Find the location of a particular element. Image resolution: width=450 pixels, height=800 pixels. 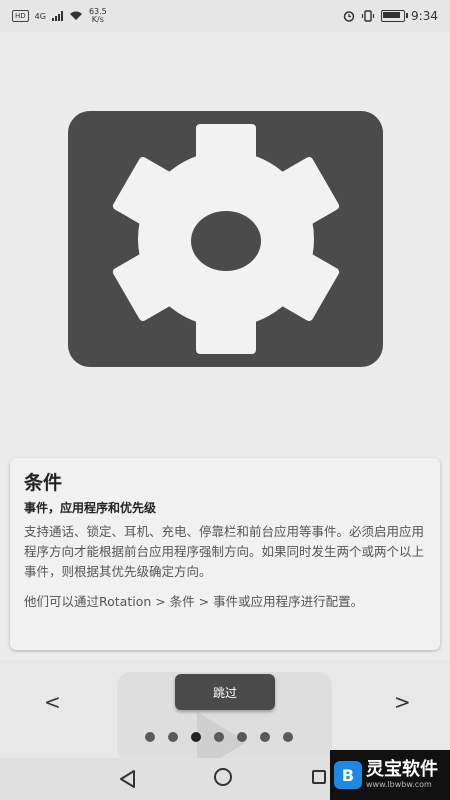

vibrate-icon is located at coordinates (368, 16).